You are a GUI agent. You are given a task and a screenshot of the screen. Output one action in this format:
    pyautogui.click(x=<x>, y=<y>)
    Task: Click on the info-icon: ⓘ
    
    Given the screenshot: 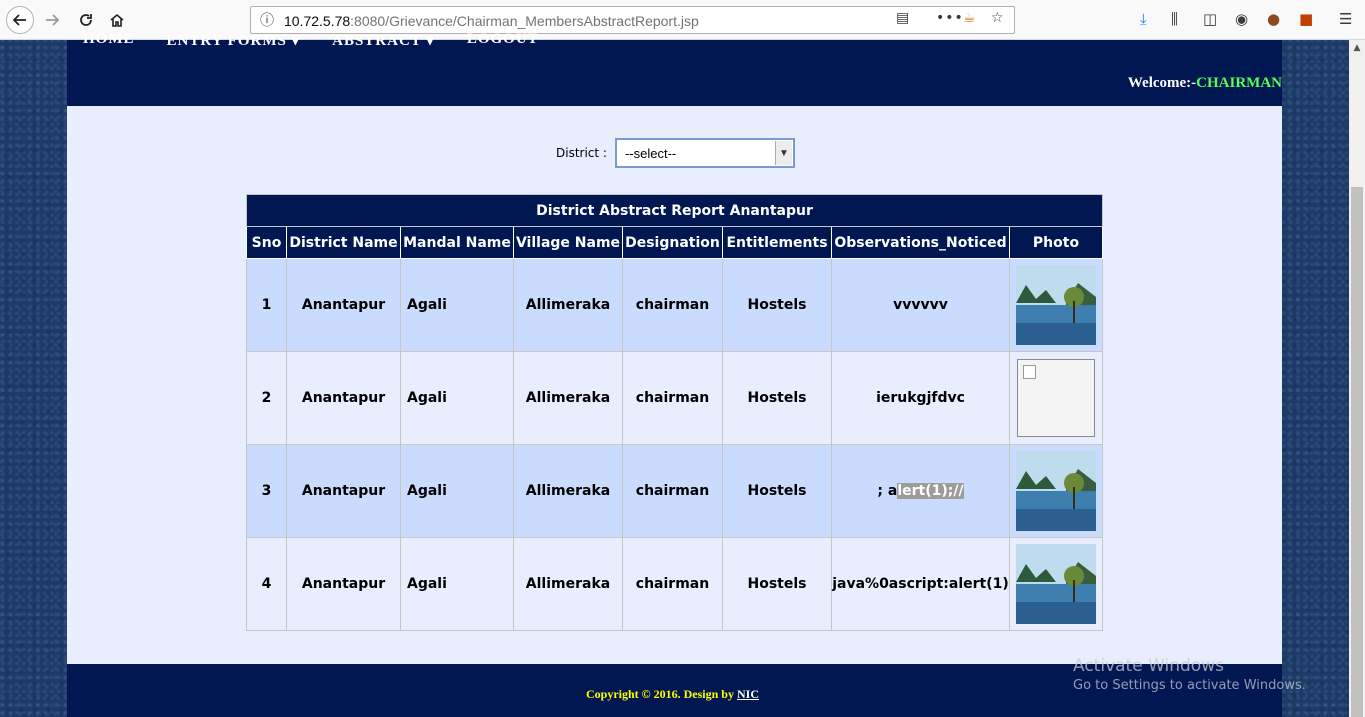 What is the action you would take?
    pyautogui.click(x=267, y=20)
    